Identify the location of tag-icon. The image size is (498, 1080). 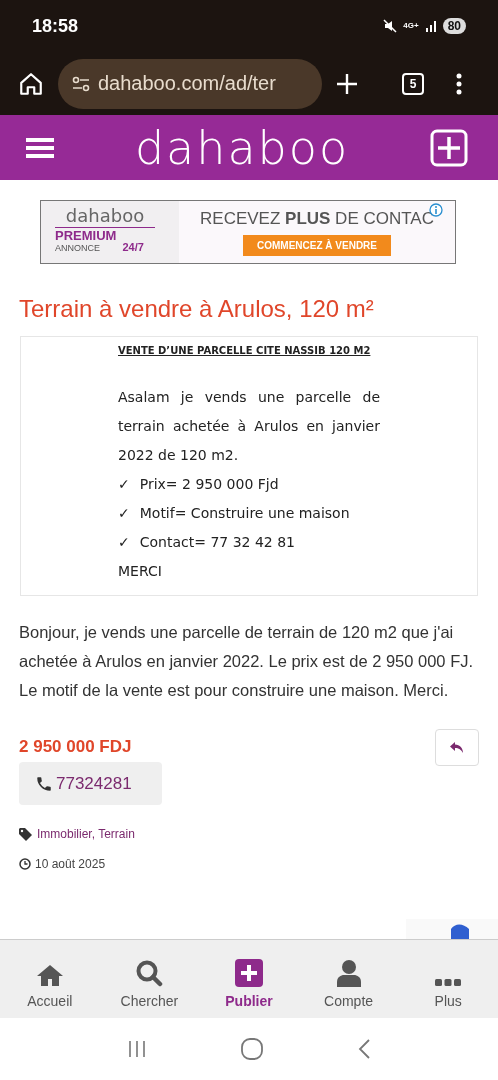
(26, 834).